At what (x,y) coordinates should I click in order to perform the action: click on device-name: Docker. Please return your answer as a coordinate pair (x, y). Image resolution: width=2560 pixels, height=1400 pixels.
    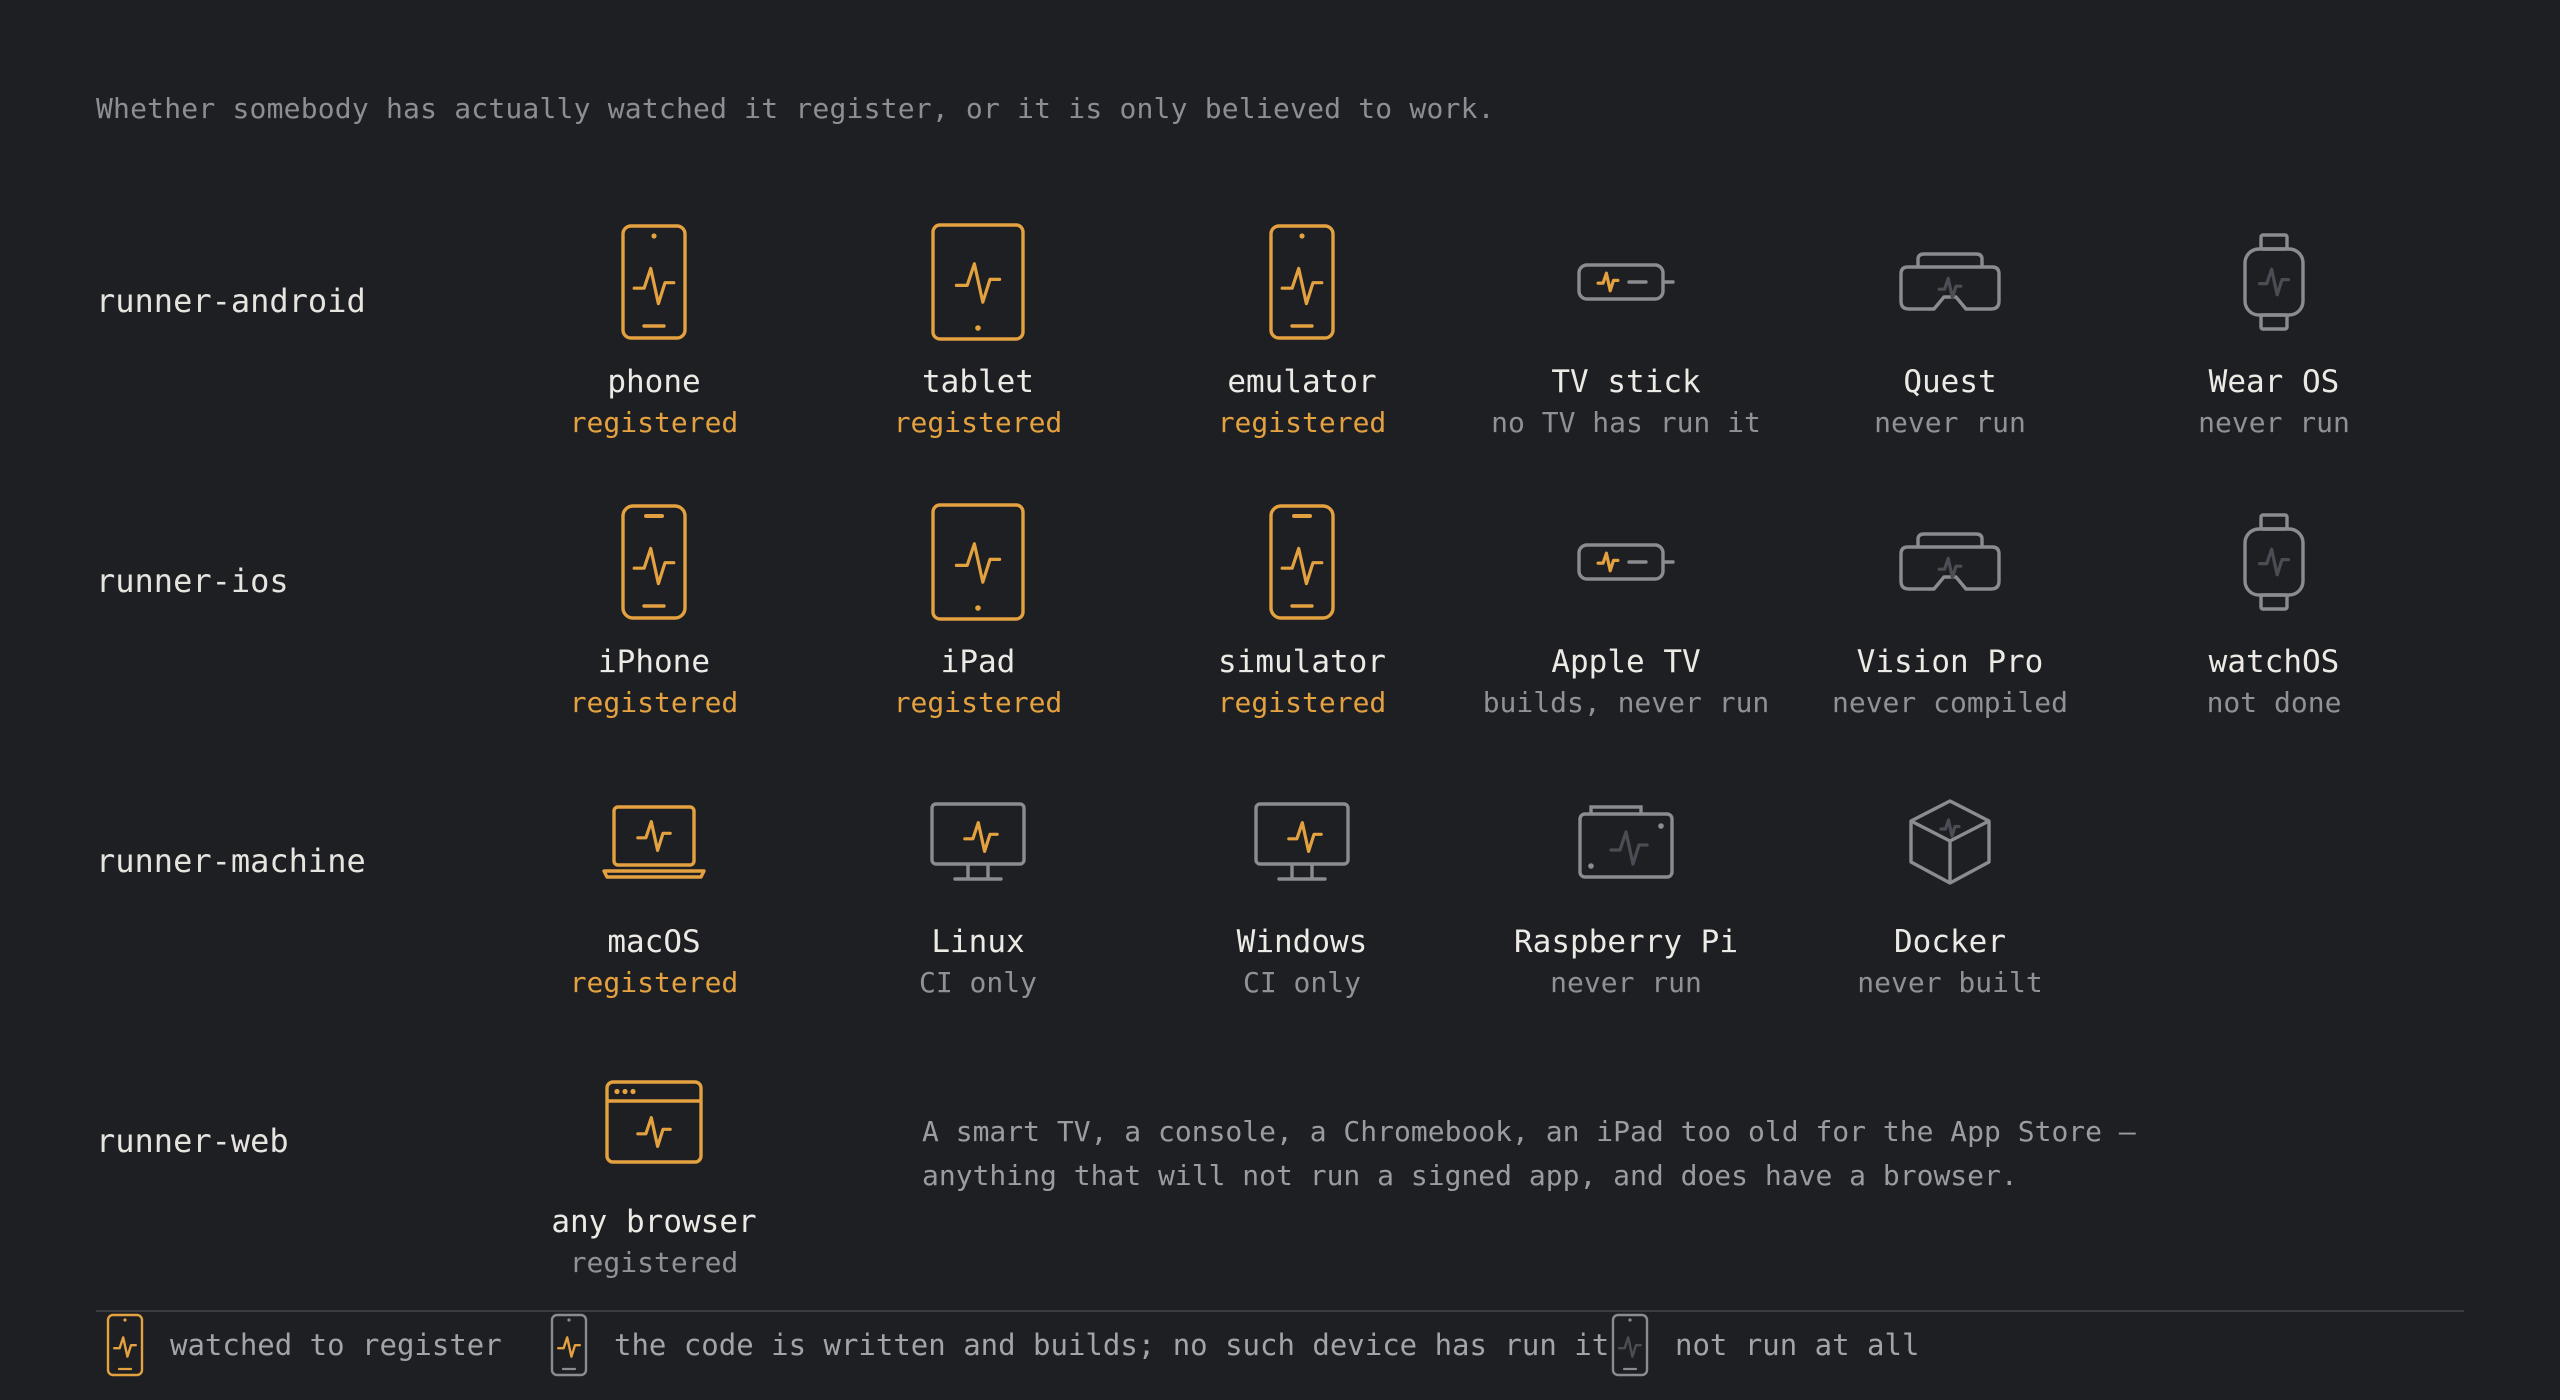
    Looking at the image, I should click on (1950, 942).